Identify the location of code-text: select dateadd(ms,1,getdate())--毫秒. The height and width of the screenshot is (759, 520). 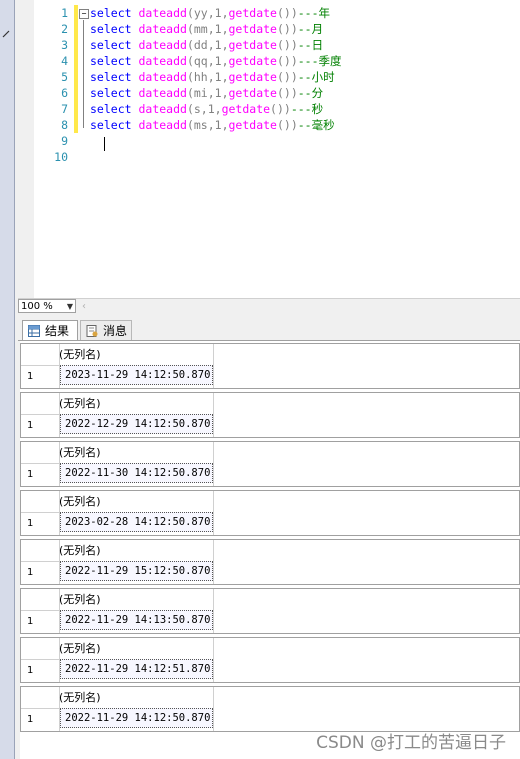
(212, 125).